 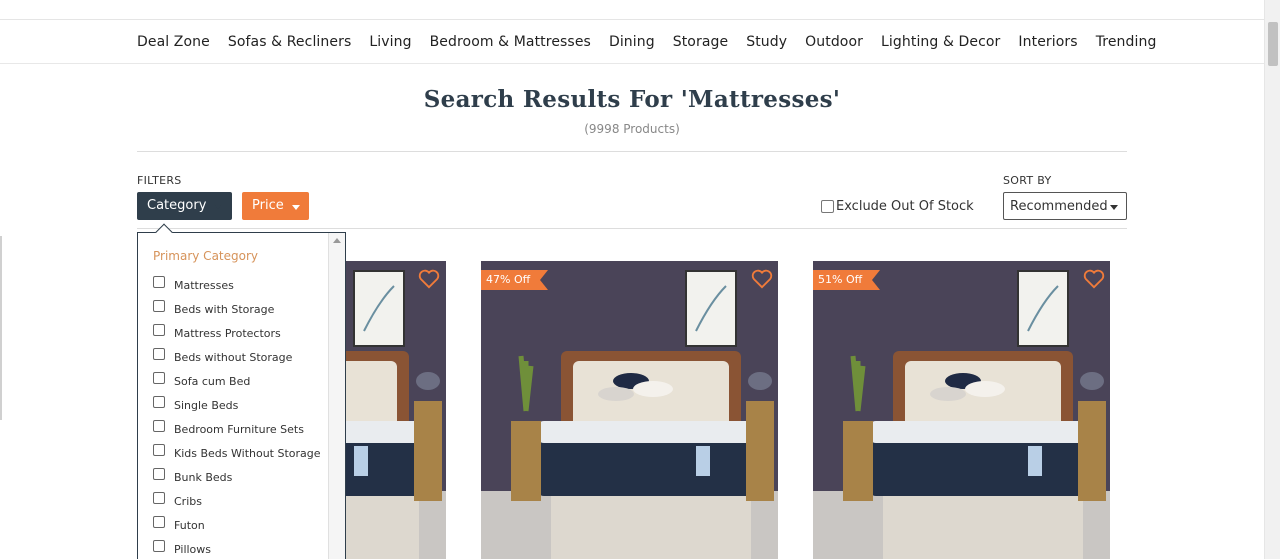 What do you see at coordinates (205, 256) in the screenshot?
I see `dropdown-heading: Primary Category` at bounding box center [205, 256].